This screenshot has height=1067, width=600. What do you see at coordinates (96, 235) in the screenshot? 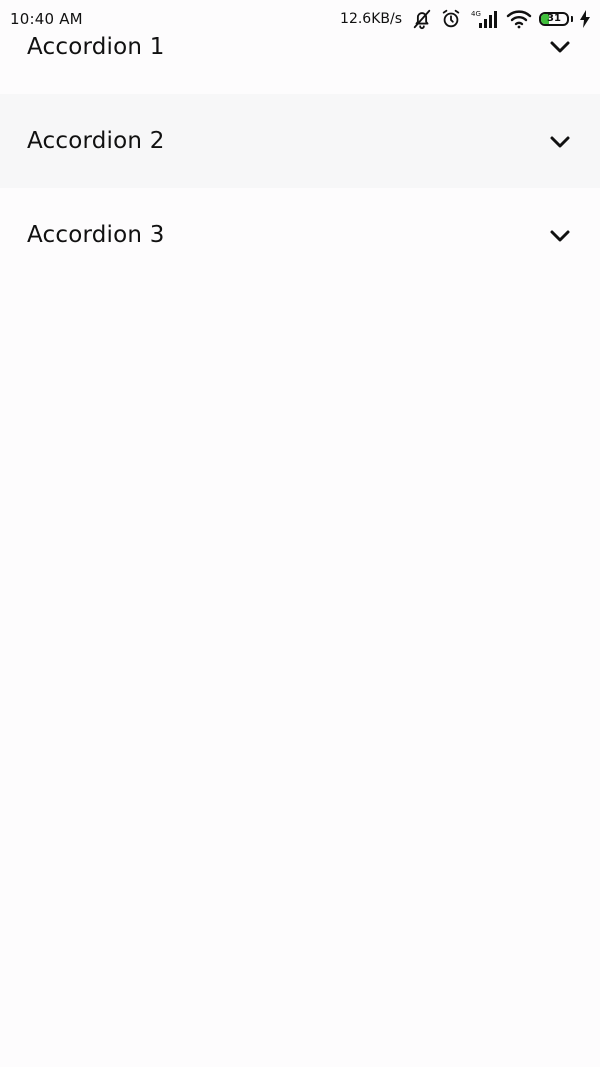
I see `accordion-title: Accordion 3` at bounding box center [96, 235].